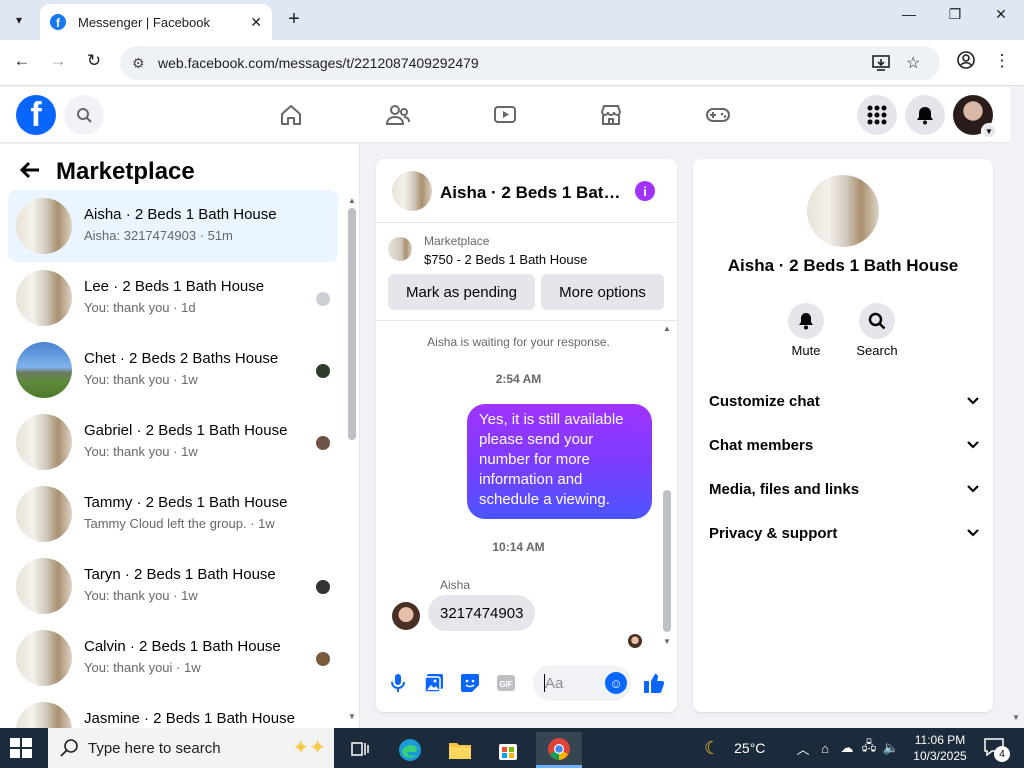  I want to click on microphone-icon, so click(398, 683).